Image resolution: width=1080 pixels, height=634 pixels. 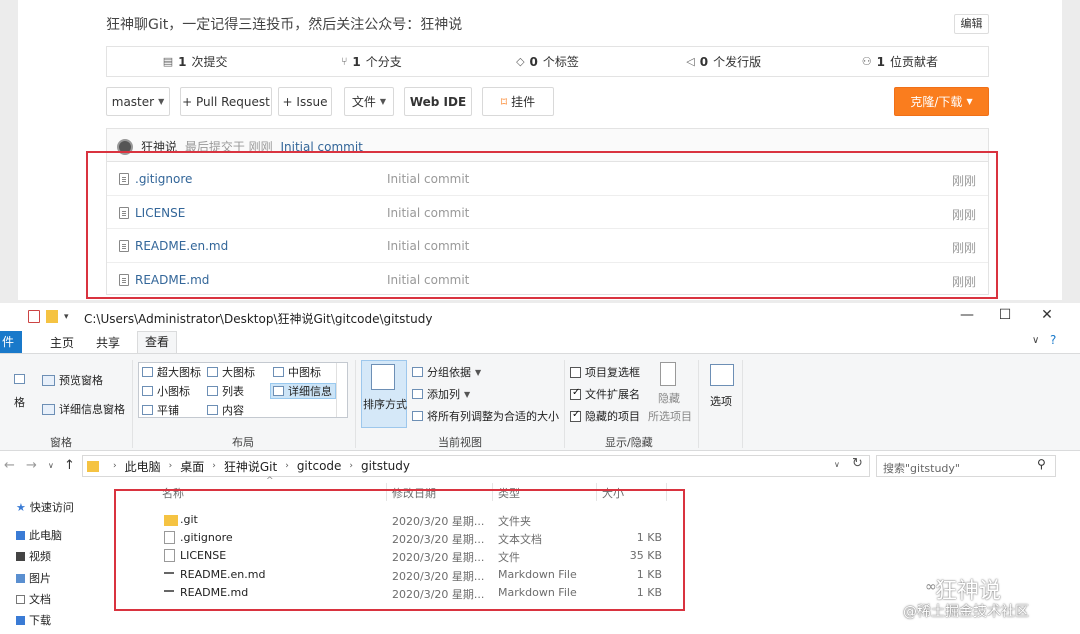 What do you see at coordinates (837, 464) in the screenshot?
I see `address-dropdown-icon: ∨` at bounding box center [837, 464].